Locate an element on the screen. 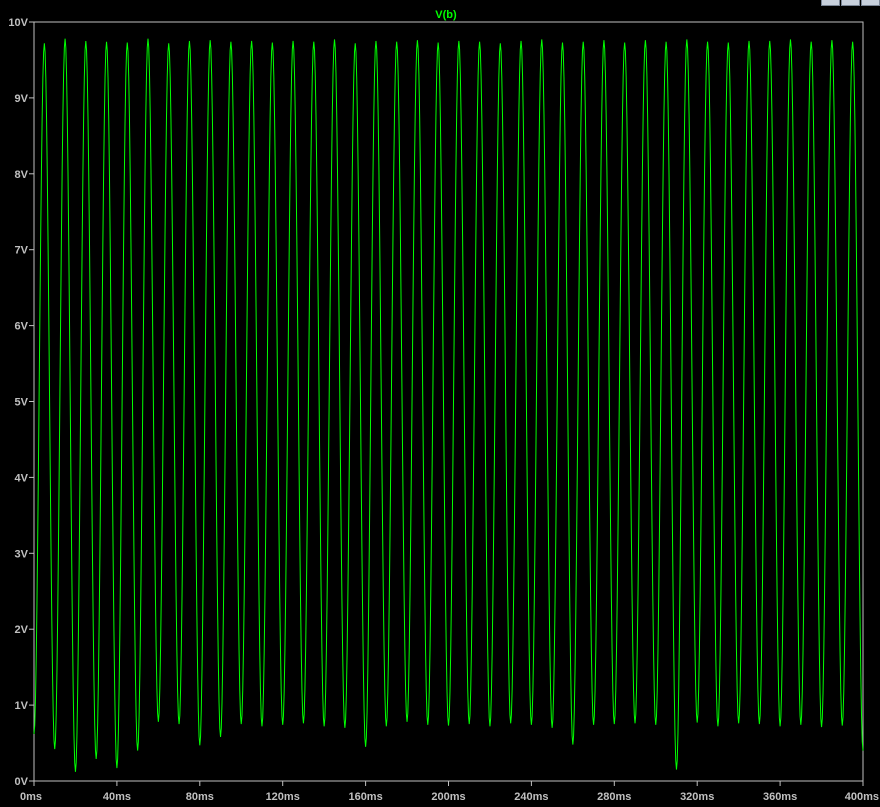  x-tick-label: 160ms is located at coordinates (365, 797).